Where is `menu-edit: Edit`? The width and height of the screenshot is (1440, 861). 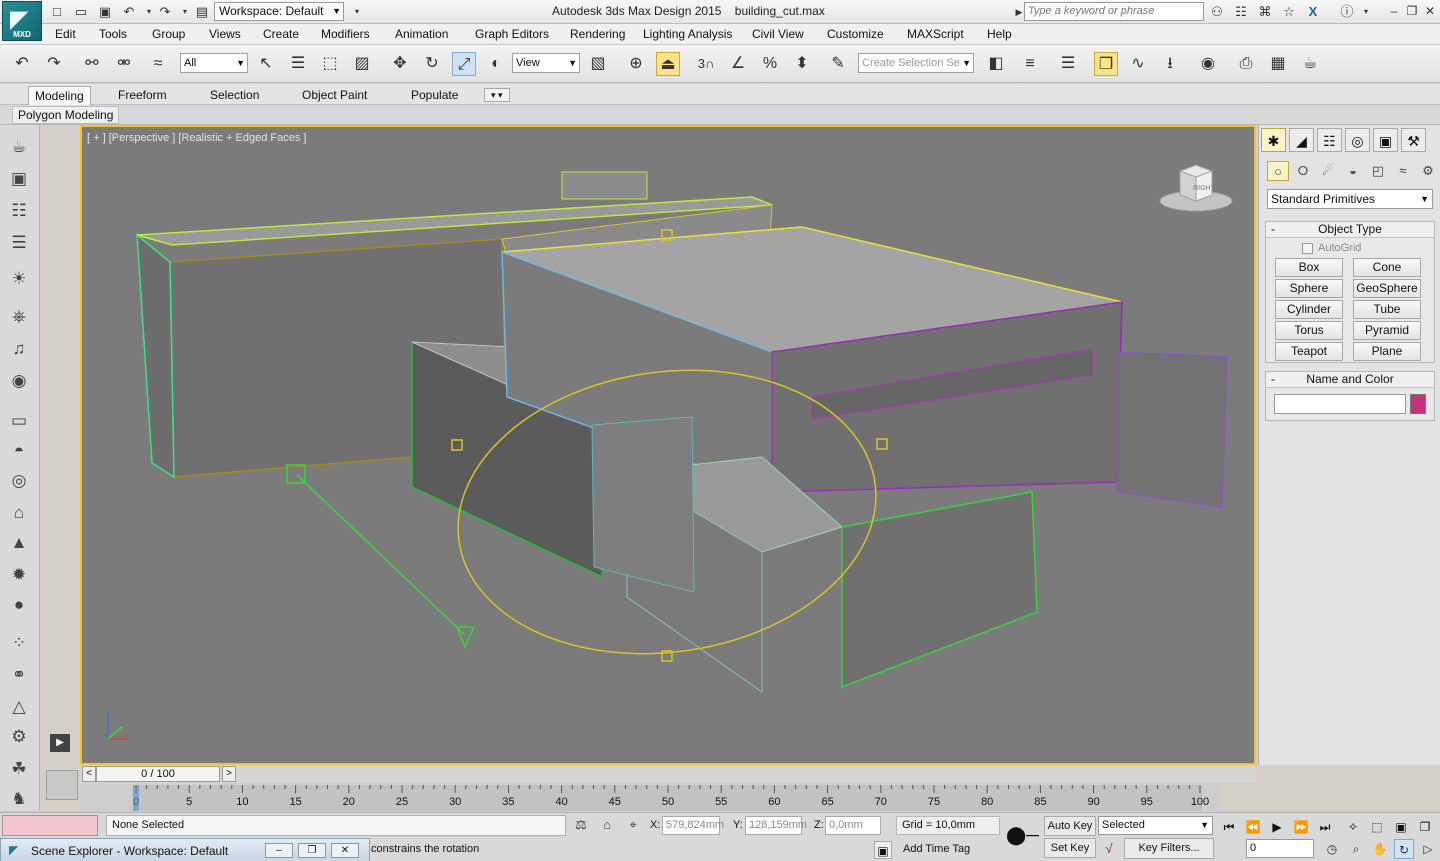 menu-edit: Edit is located at coordinates (65, 34).